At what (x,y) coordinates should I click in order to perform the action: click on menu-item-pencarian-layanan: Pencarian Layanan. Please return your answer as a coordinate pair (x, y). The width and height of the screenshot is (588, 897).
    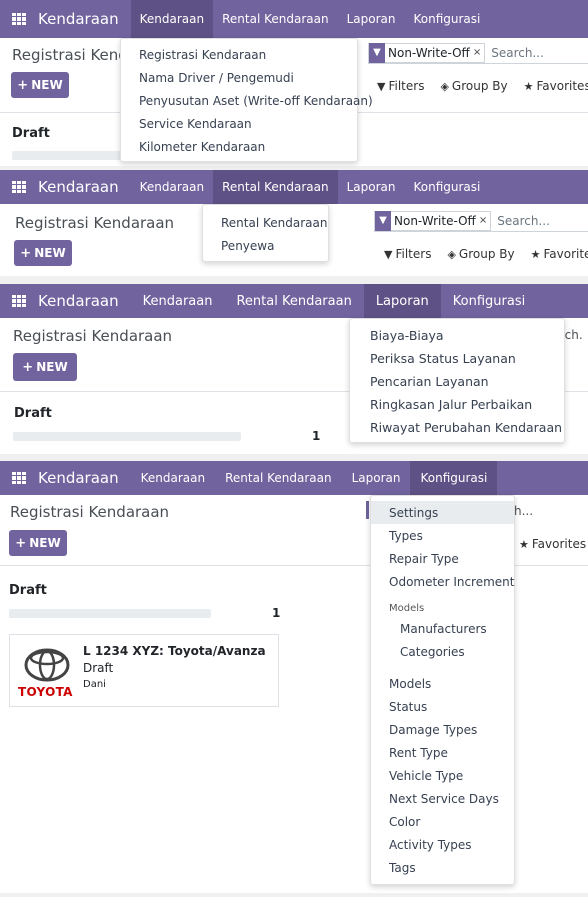
    Looking at the image, I should click on (457, 381).